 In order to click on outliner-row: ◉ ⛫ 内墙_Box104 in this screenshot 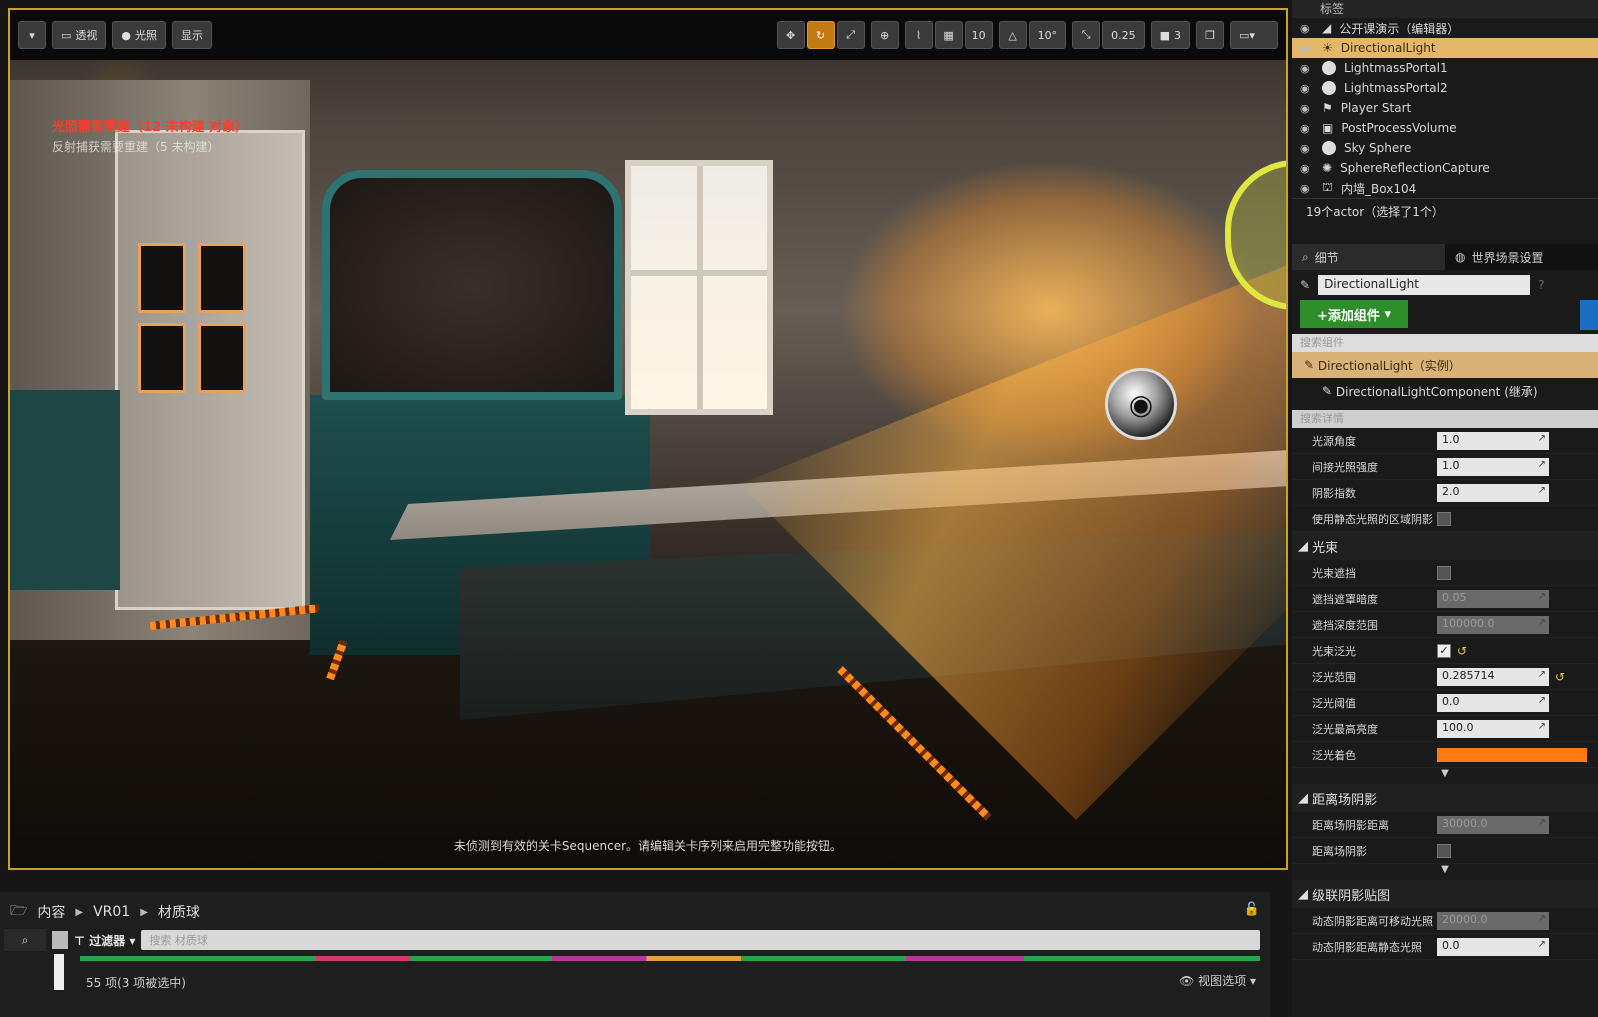, I will do `click(1445, 188)`.